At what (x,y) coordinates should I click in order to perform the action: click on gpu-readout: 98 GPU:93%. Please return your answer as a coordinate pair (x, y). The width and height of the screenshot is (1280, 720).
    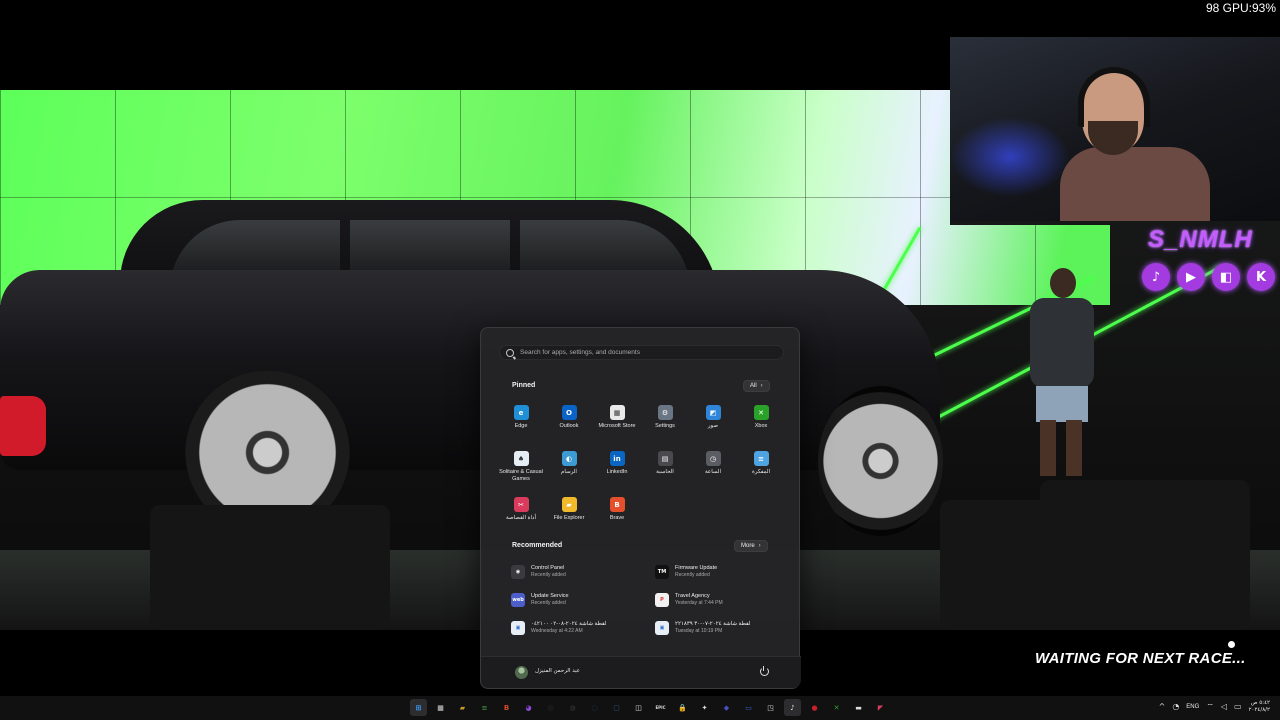
    Looking at the image, I should click on (1240, 8).